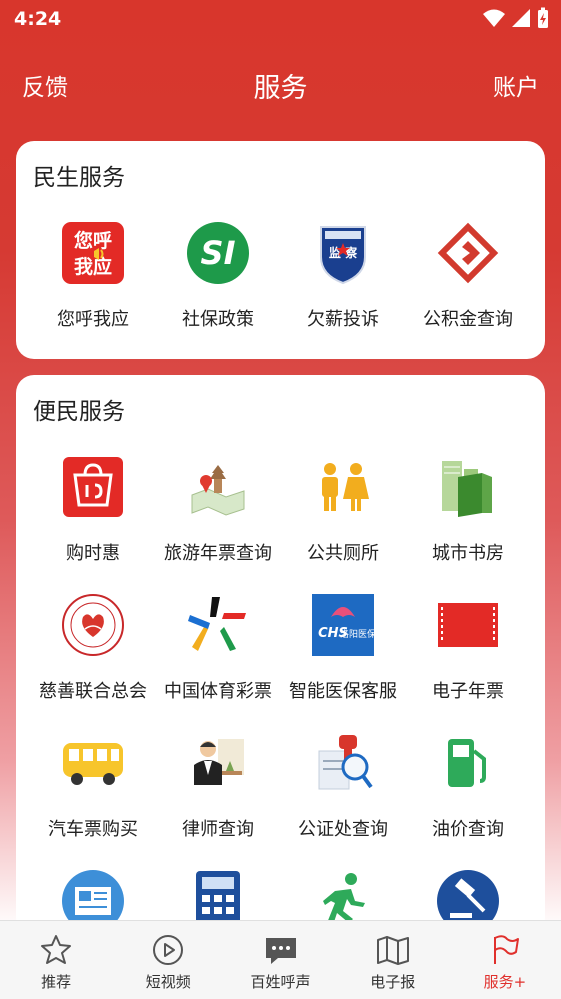  Describe the element at coordinates (218, 829) in the screenshot. I see `service-item-label: 律师查询` at that location.